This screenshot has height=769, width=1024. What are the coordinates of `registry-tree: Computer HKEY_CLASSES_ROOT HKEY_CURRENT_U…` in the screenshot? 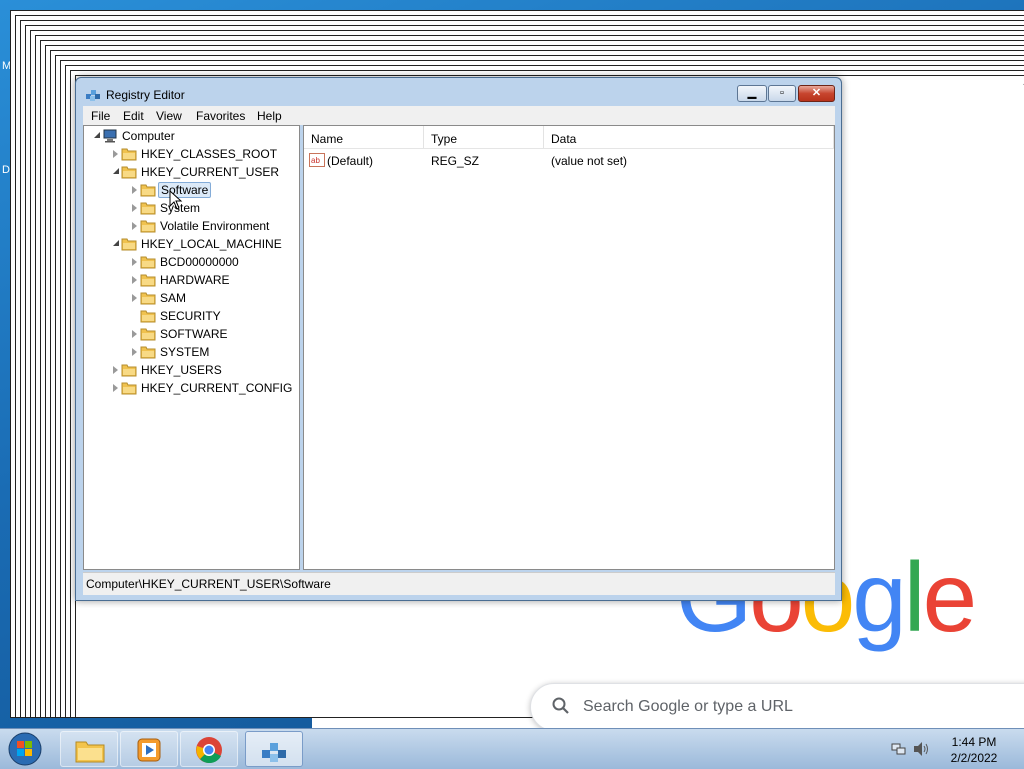 It's located at (191, 347).